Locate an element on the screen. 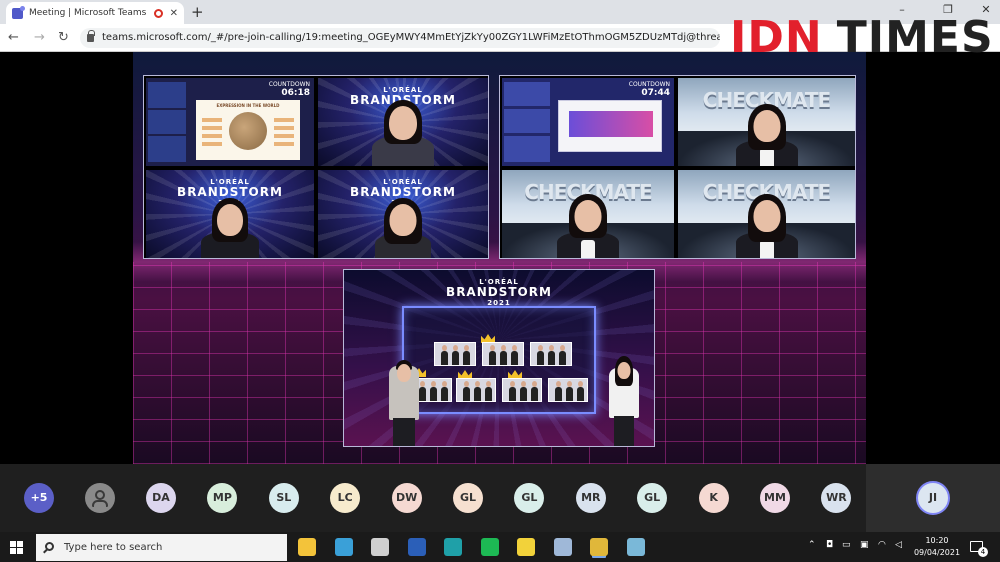 This screenshot has width=1000, height=562. participant-avatar: MP is located at coordinates (222, 498).